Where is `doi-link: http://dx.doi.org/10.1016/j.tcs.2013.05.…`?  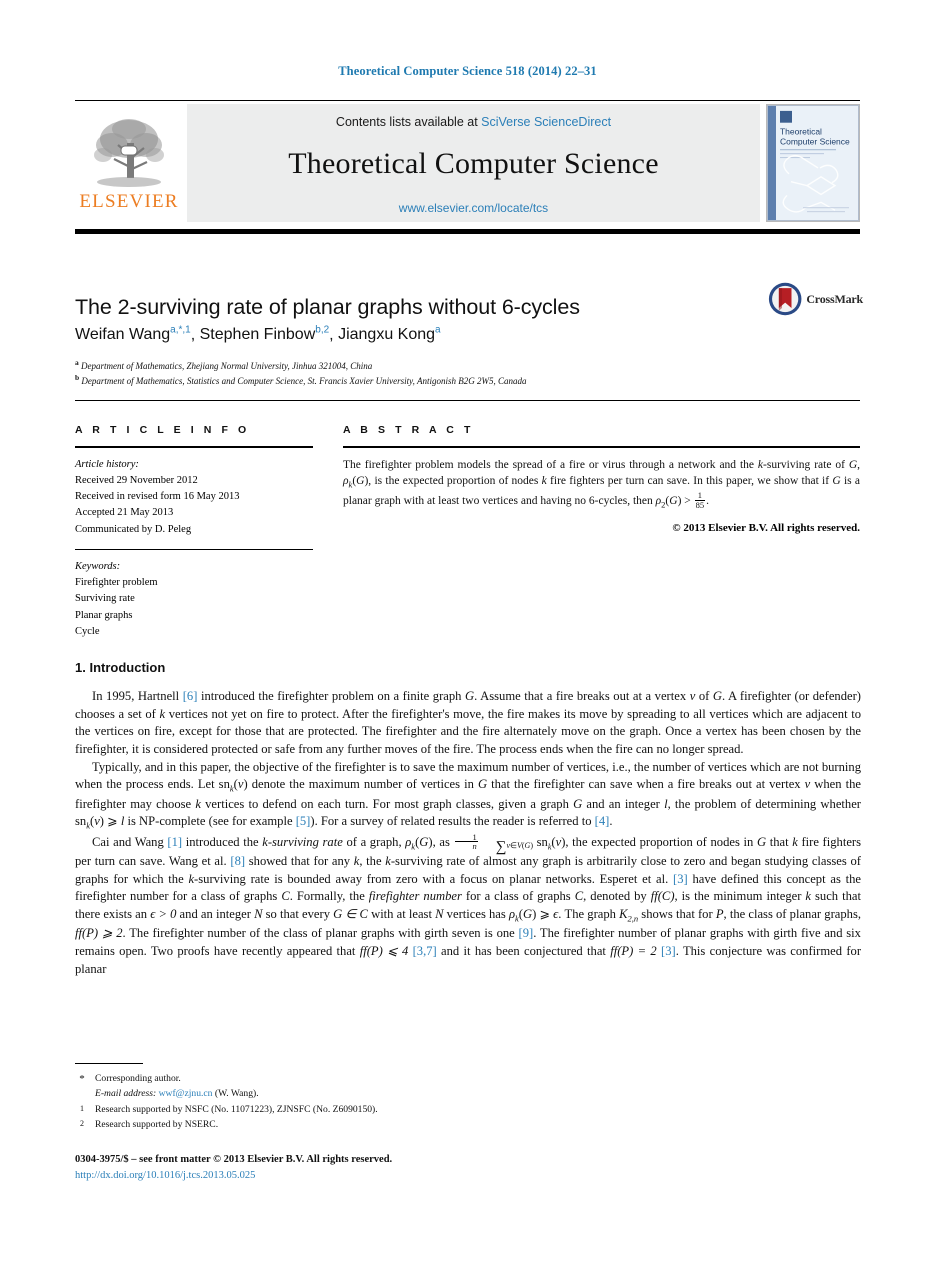
doi-link: http://dx.doi.org/10.1016/j.tcs.2013.05.… is located at coordinates (375, 1176).